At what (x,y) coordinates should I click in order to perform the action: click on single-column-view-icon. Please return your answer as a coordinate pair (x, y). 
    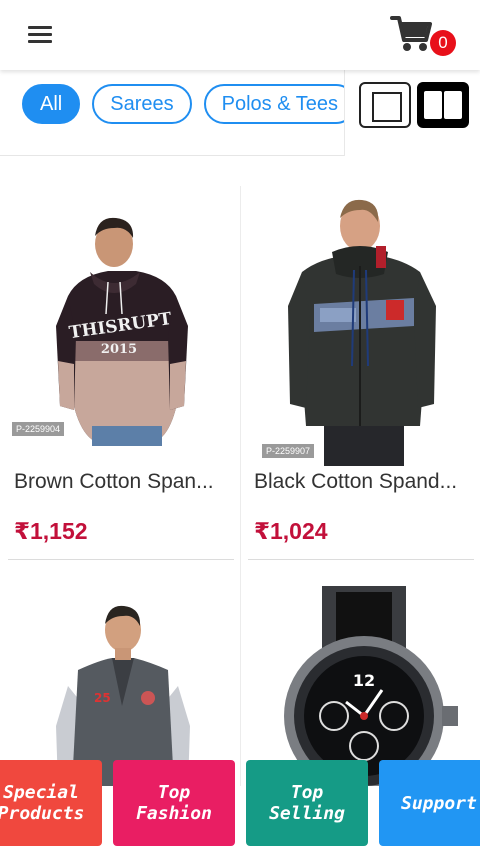
    Looking at the image, I should click on (385, 105).